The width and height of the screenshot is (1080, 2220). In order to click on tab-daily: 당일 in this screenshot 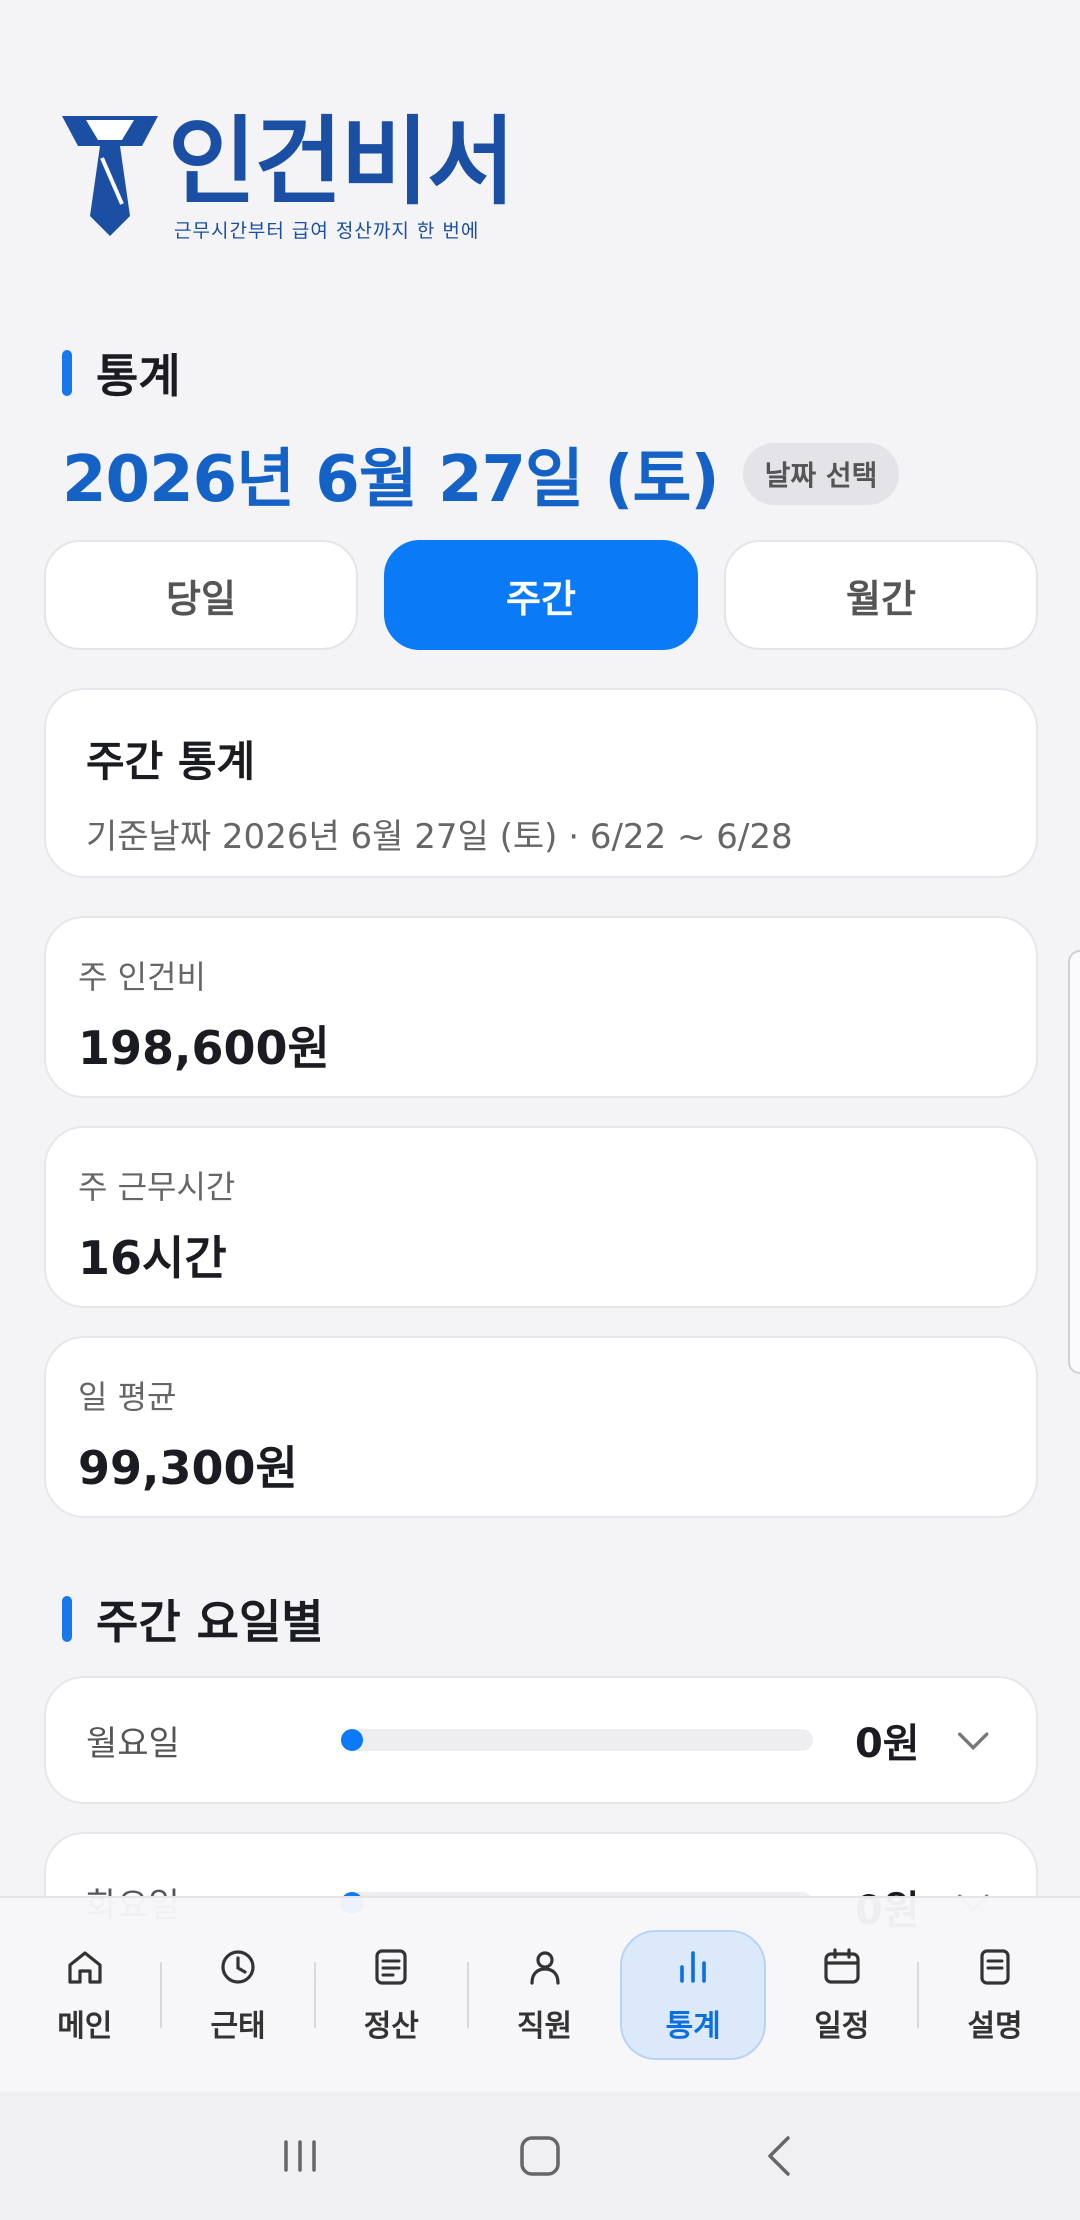, I will do `click(201, 595)`.